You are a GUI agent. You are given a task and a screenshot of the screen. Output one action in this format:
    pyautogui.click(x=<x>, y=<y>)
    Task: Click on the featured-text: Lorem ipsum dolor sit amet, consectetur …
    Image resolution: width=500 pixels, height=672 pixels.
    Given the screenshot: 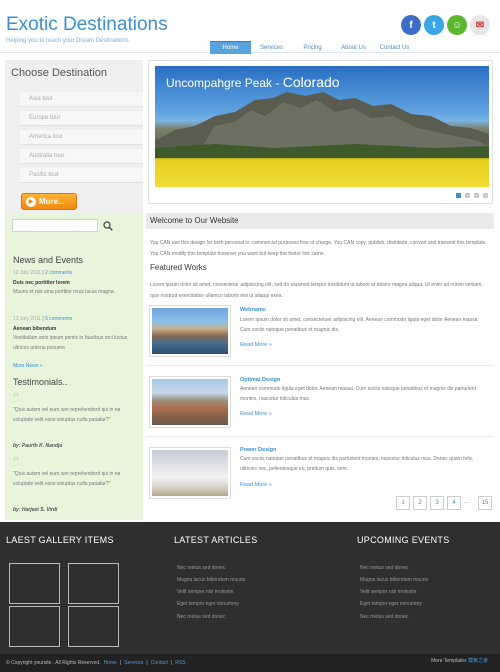 What is the action you would take?
    pyautogui.click(x=316, y=290)
    